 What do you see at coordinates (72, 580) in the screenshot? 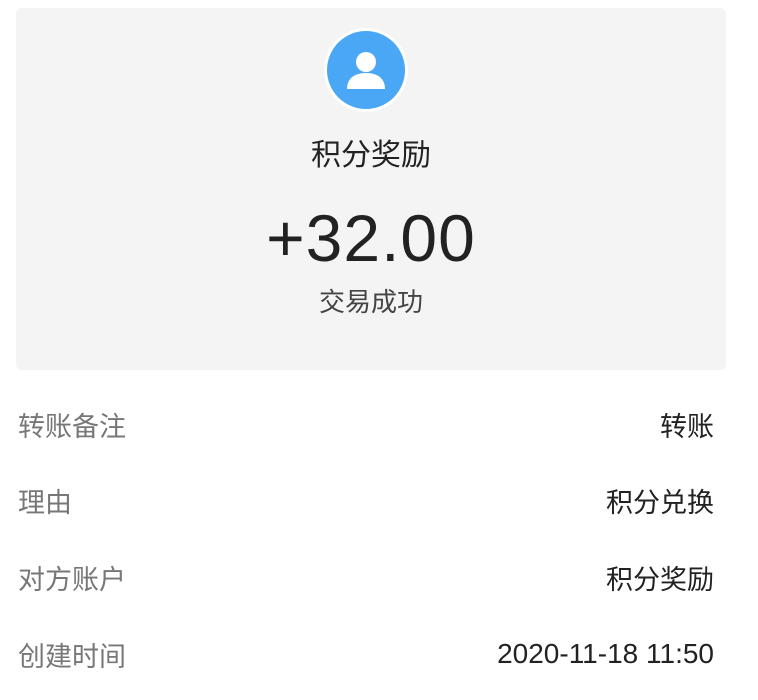
I see `detail-label: 对方账户` at bounding box center [72, 580].